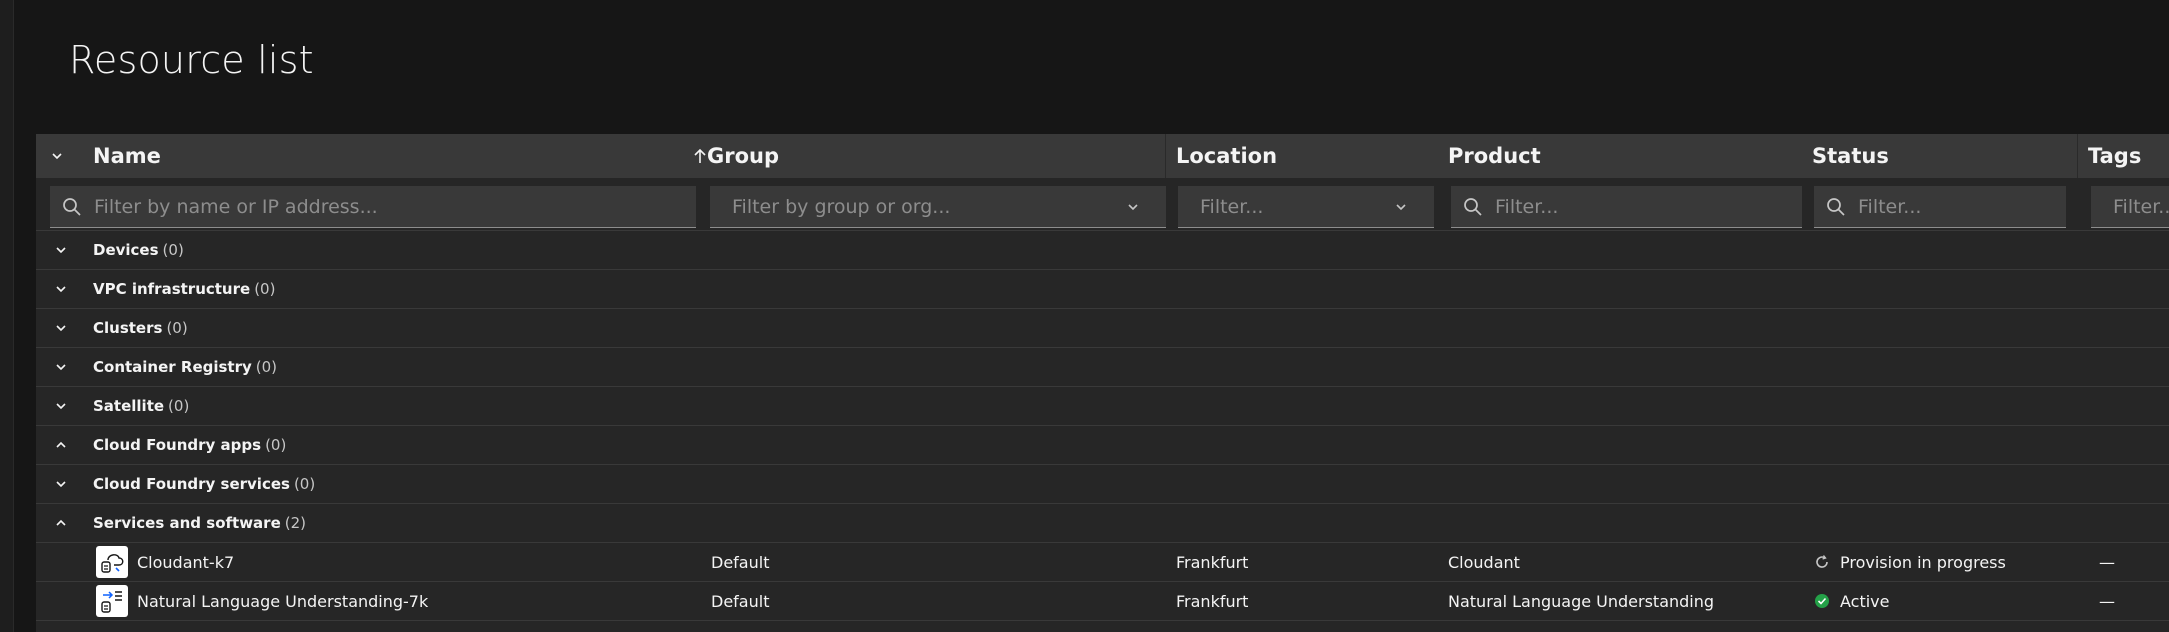  What do you see at coordinates (1923, 562) in the screenshot?
I see `resource-status-label: Provision in progress` at bounding box center [1923, 562].